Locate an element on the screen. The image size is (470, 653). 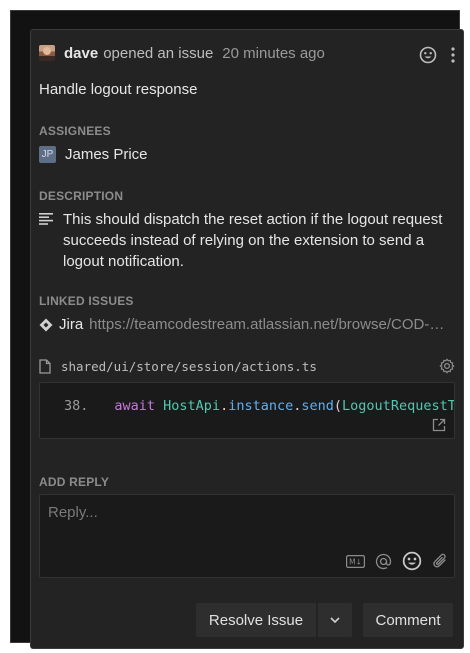
code-paren: ( is located at coordinates (338, 406).